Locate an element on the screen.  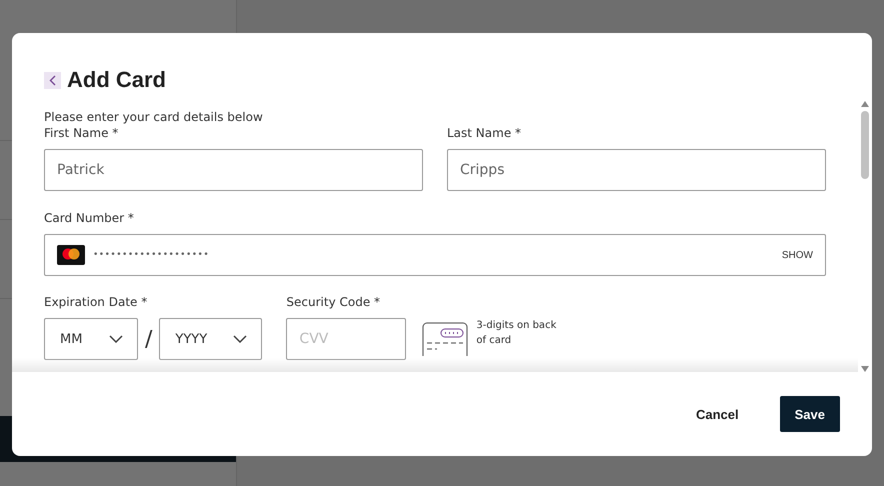
security-code-field: CVV is located at coordinates (346, 339).